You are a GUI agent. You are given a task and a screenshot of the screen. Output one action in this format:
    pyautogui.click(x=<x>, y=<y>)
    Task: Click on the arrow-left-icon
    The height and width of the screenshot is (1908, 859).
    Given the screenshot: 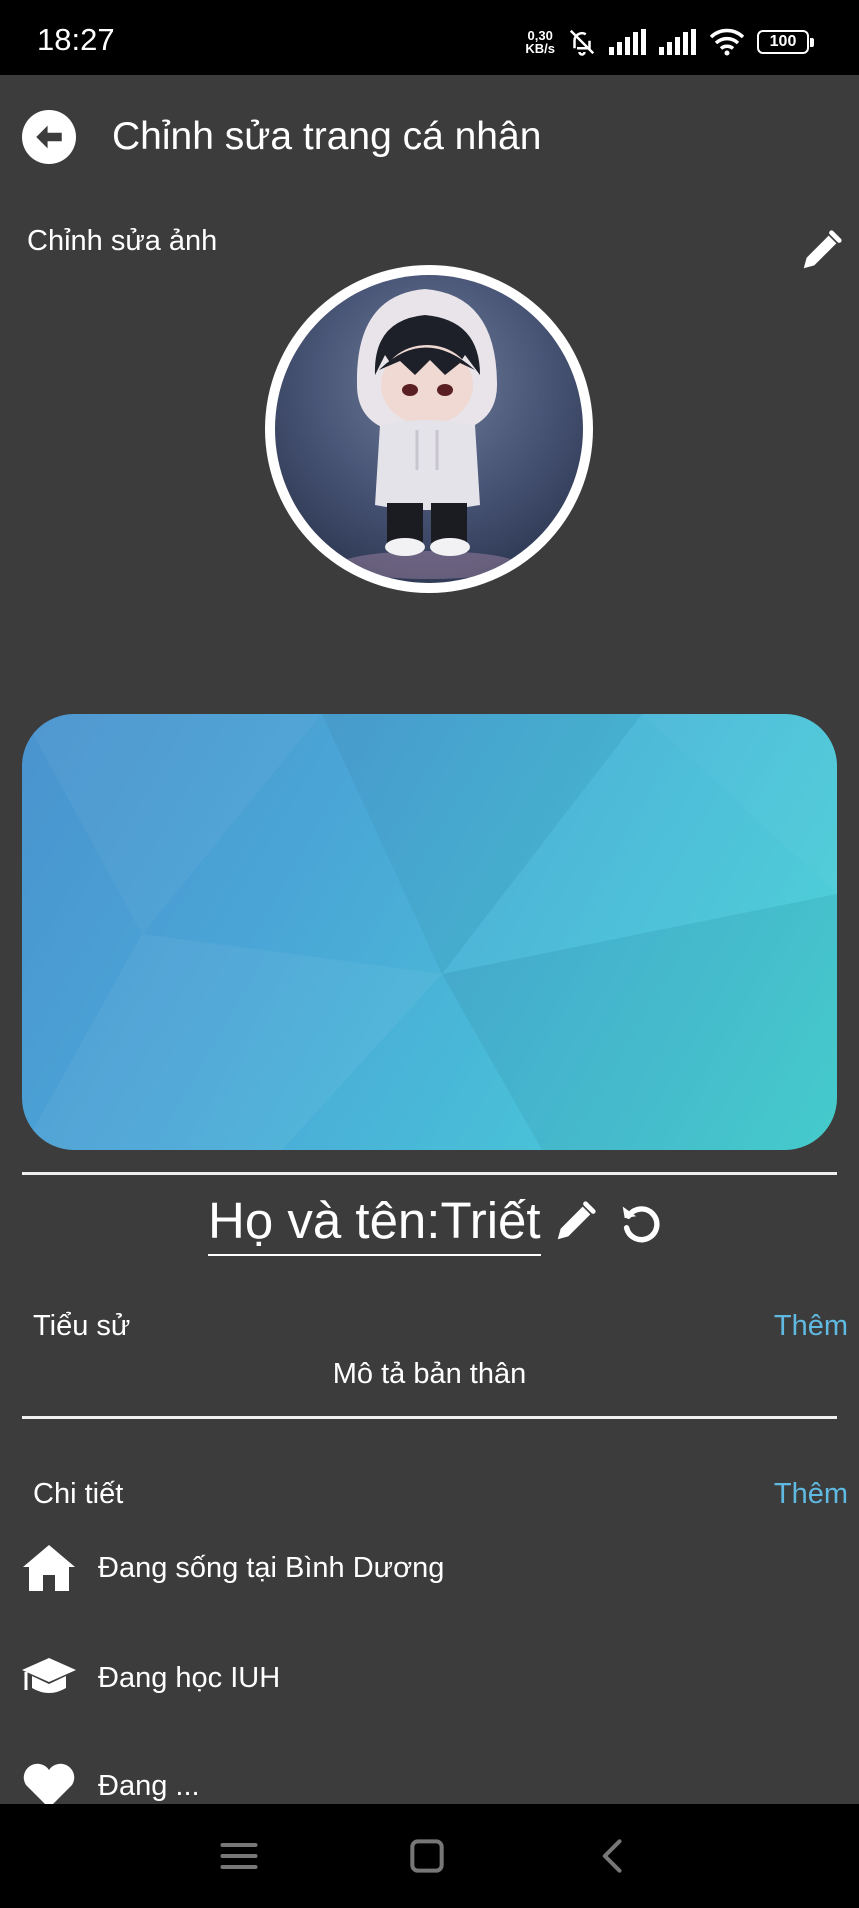 What is the action you would take?
    pyautogui.click(x=49, y=137)
    